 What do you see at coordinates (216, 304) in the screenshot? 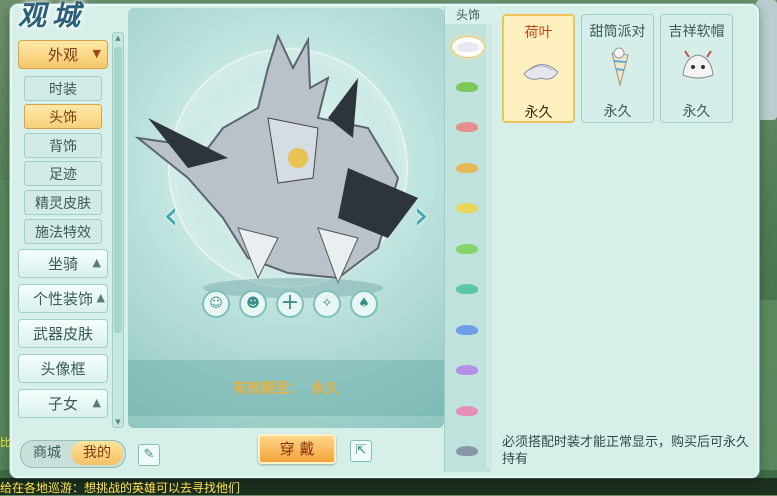
I see `person-icon: ☺` at bounding box center [216, 304].